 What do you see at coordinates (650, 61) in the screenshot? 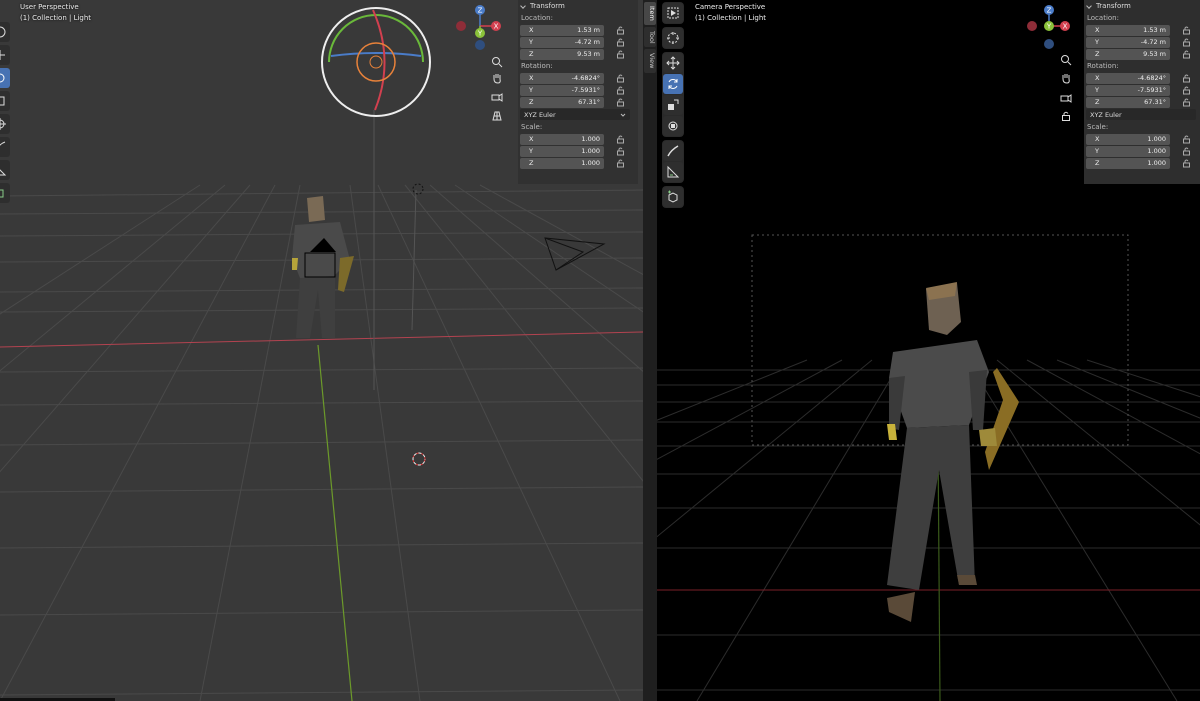
I see `tab-view: View` at bounding box center [650, 61].